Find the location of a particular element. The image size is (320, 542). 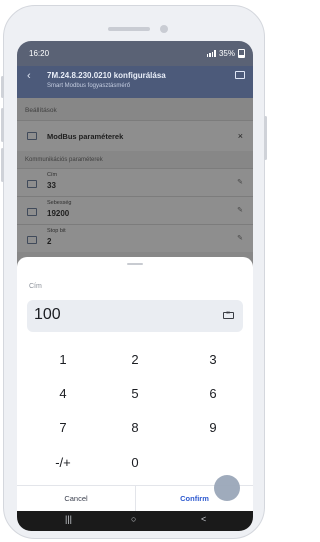

key-3: 3 is located at coordinates (213, 360).